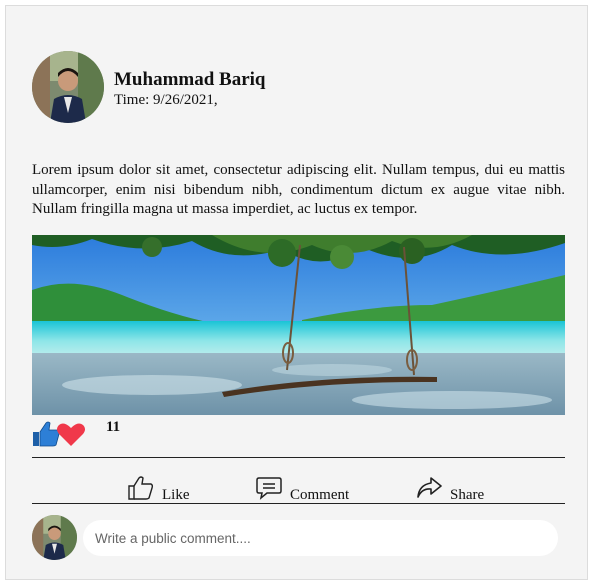 The width and height of the screenshot is (593, 584). What do you see at coordinates (467, 494) in the screenshot?
I see `share-label: Share` at bounding box center [467, 494].